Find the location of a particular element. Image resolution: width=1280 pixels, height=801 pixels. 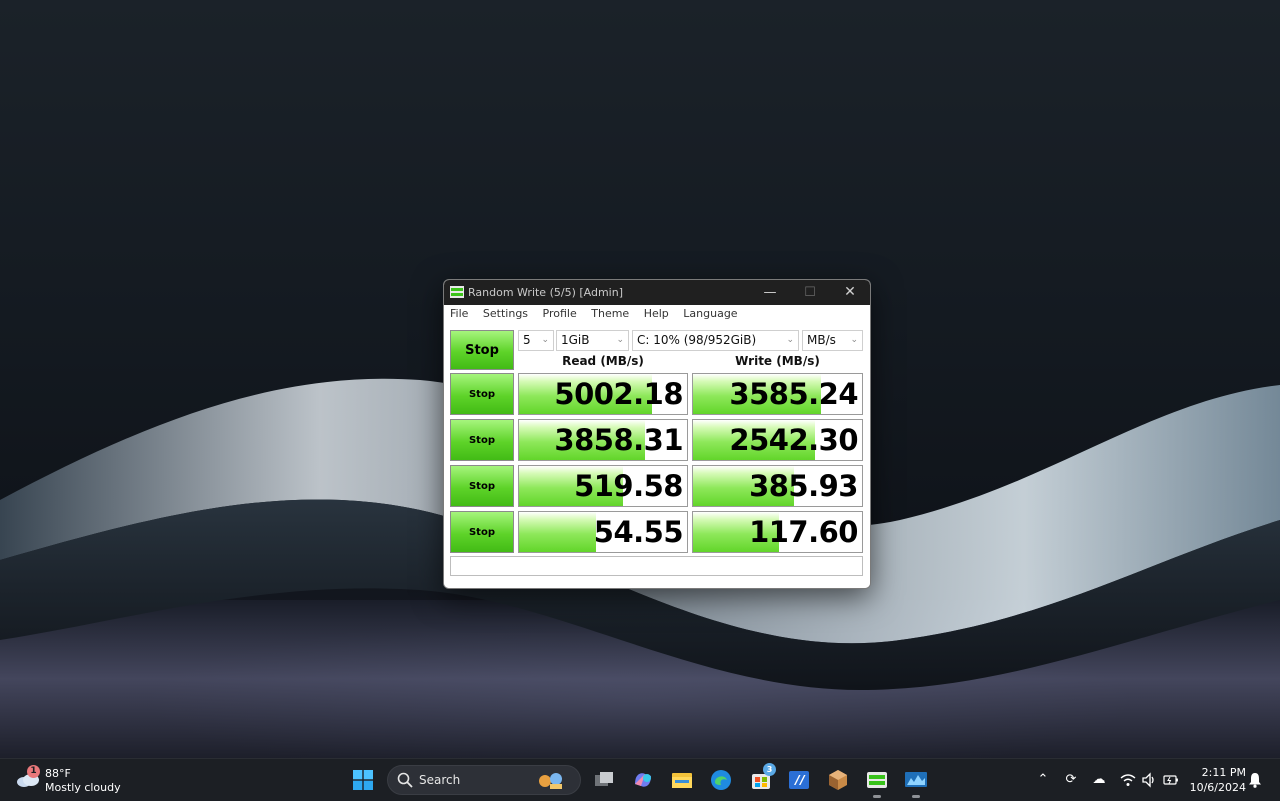

row-2-write-cell: 2542.30 is located at coordinates (777, 440).